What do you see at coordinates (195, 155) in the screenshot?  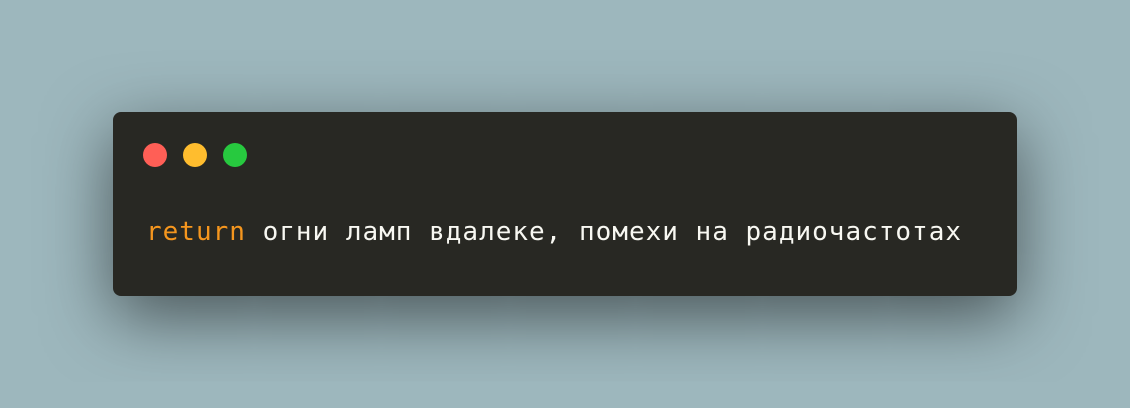 I see `minimize-button` at bounding box center [195, 155].